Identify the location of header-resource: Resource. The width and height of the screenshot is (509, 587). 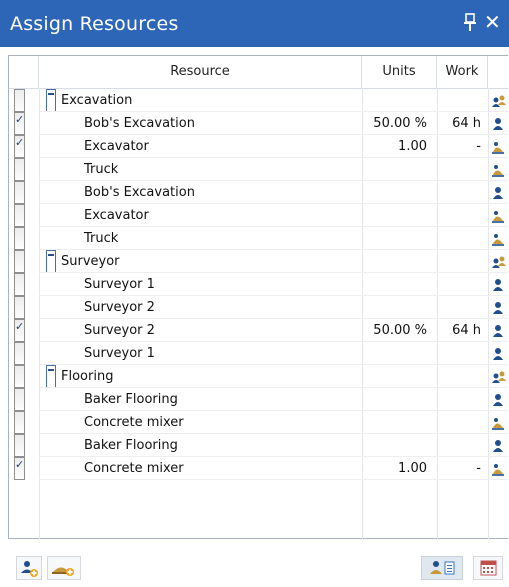
(200, 72).